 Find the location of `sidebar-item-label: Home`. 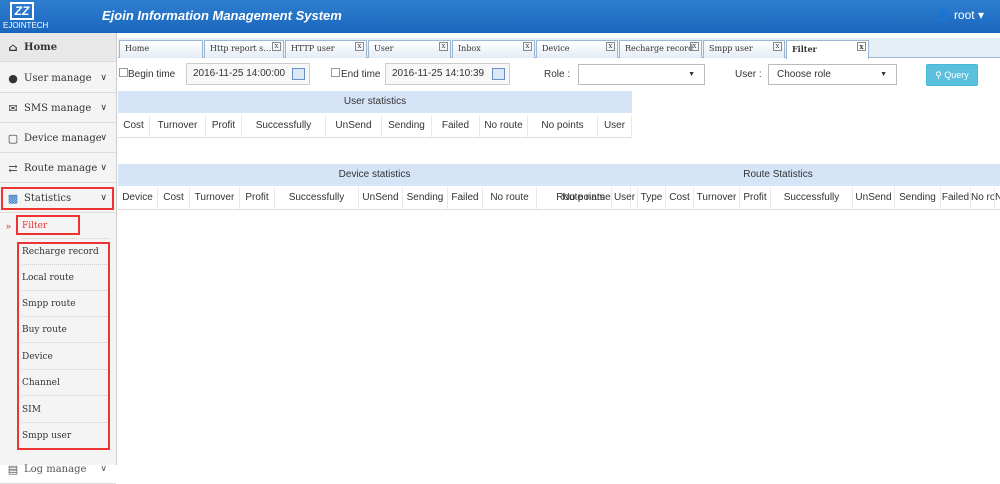

sidebar-item-label: Home is located at coordinates (41, 47).